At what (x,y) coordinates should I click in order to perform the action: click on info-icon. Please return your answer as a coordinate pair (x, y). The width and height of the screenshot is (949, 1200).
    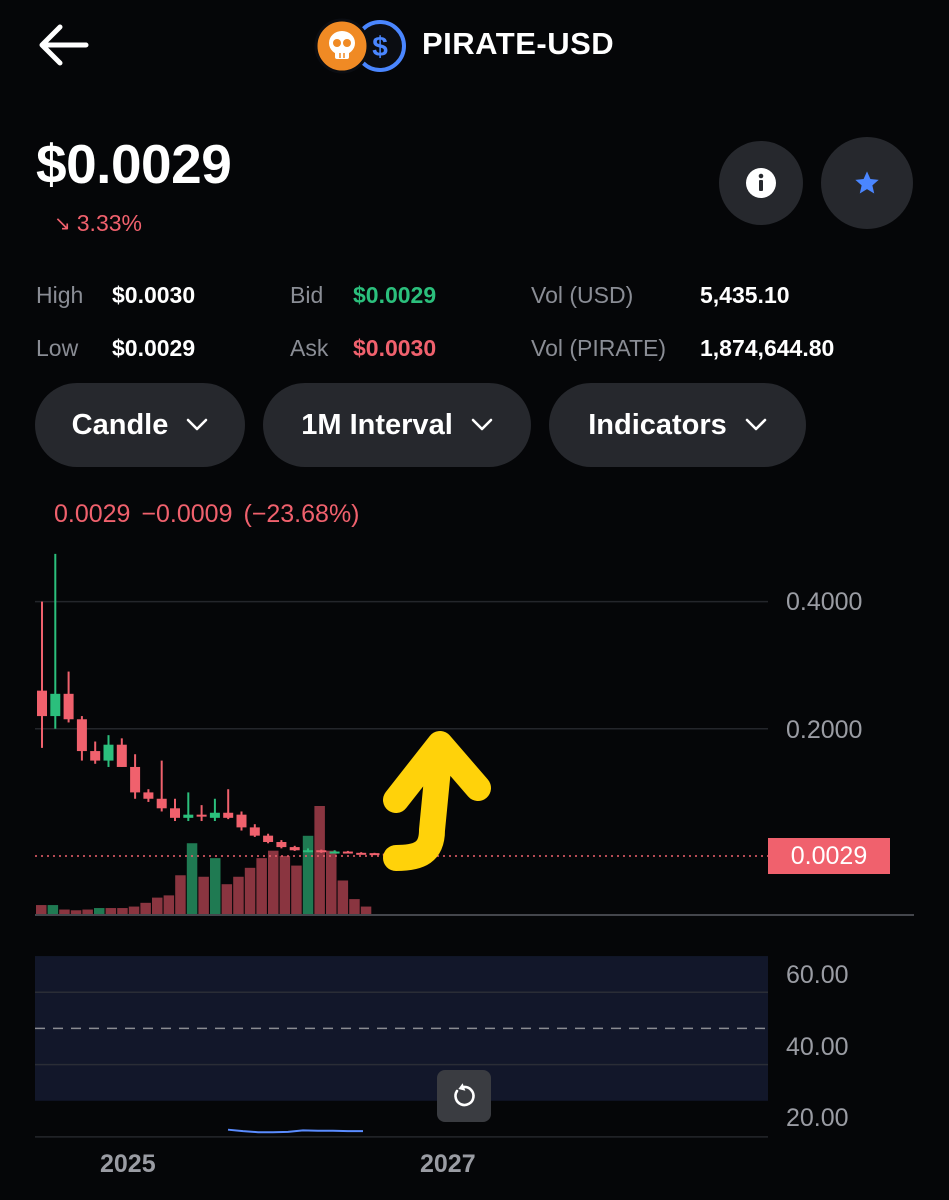
    Looking at the image, I should click on (761, 183).